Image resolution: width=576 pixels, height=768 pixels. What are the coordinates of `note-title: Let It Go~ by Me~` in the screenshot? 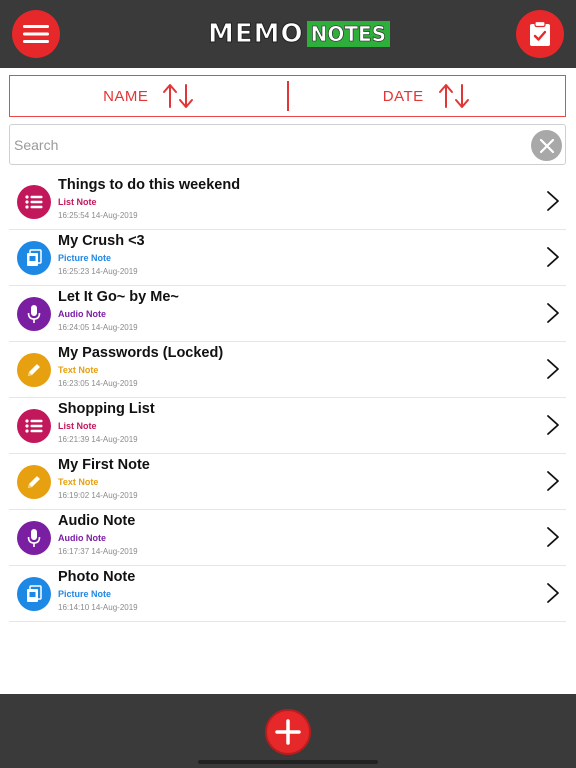 It's located at (118, 297).